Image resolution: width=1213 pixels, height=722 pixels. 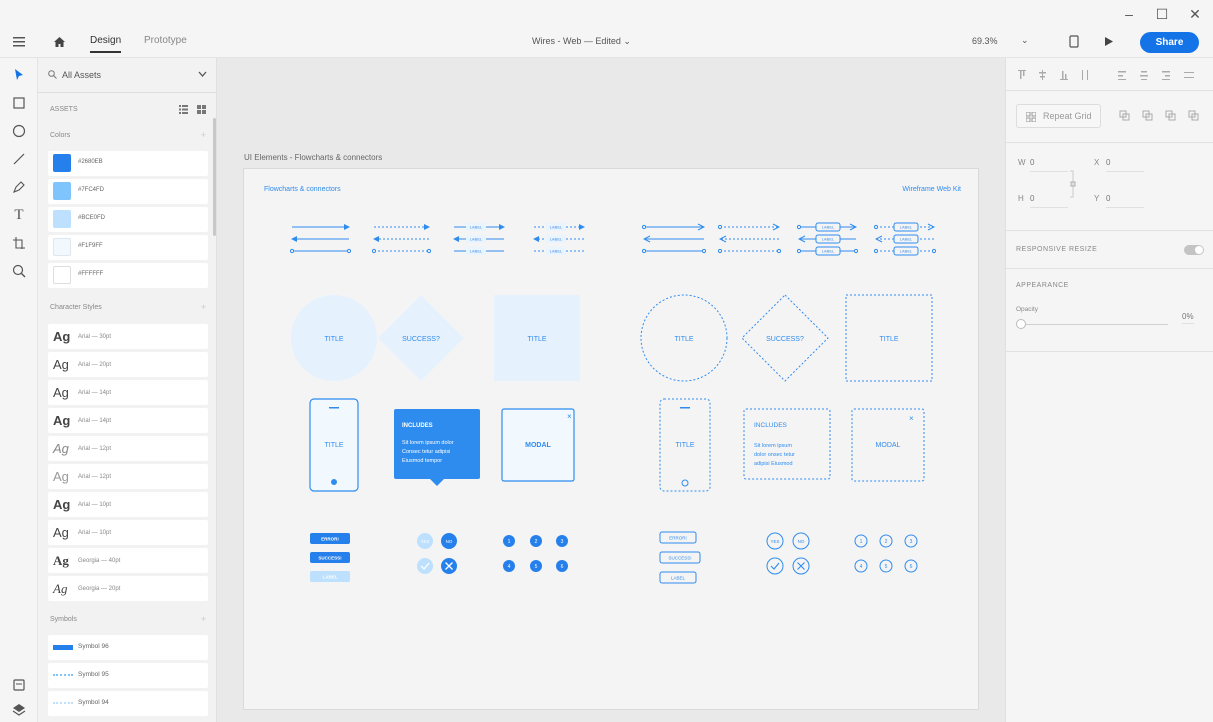 What do you see at coordinates (1025, 40) in the screenshot?
I see `zoom-dropdown-icon: ⌄` at bounding box center [1025, 40].